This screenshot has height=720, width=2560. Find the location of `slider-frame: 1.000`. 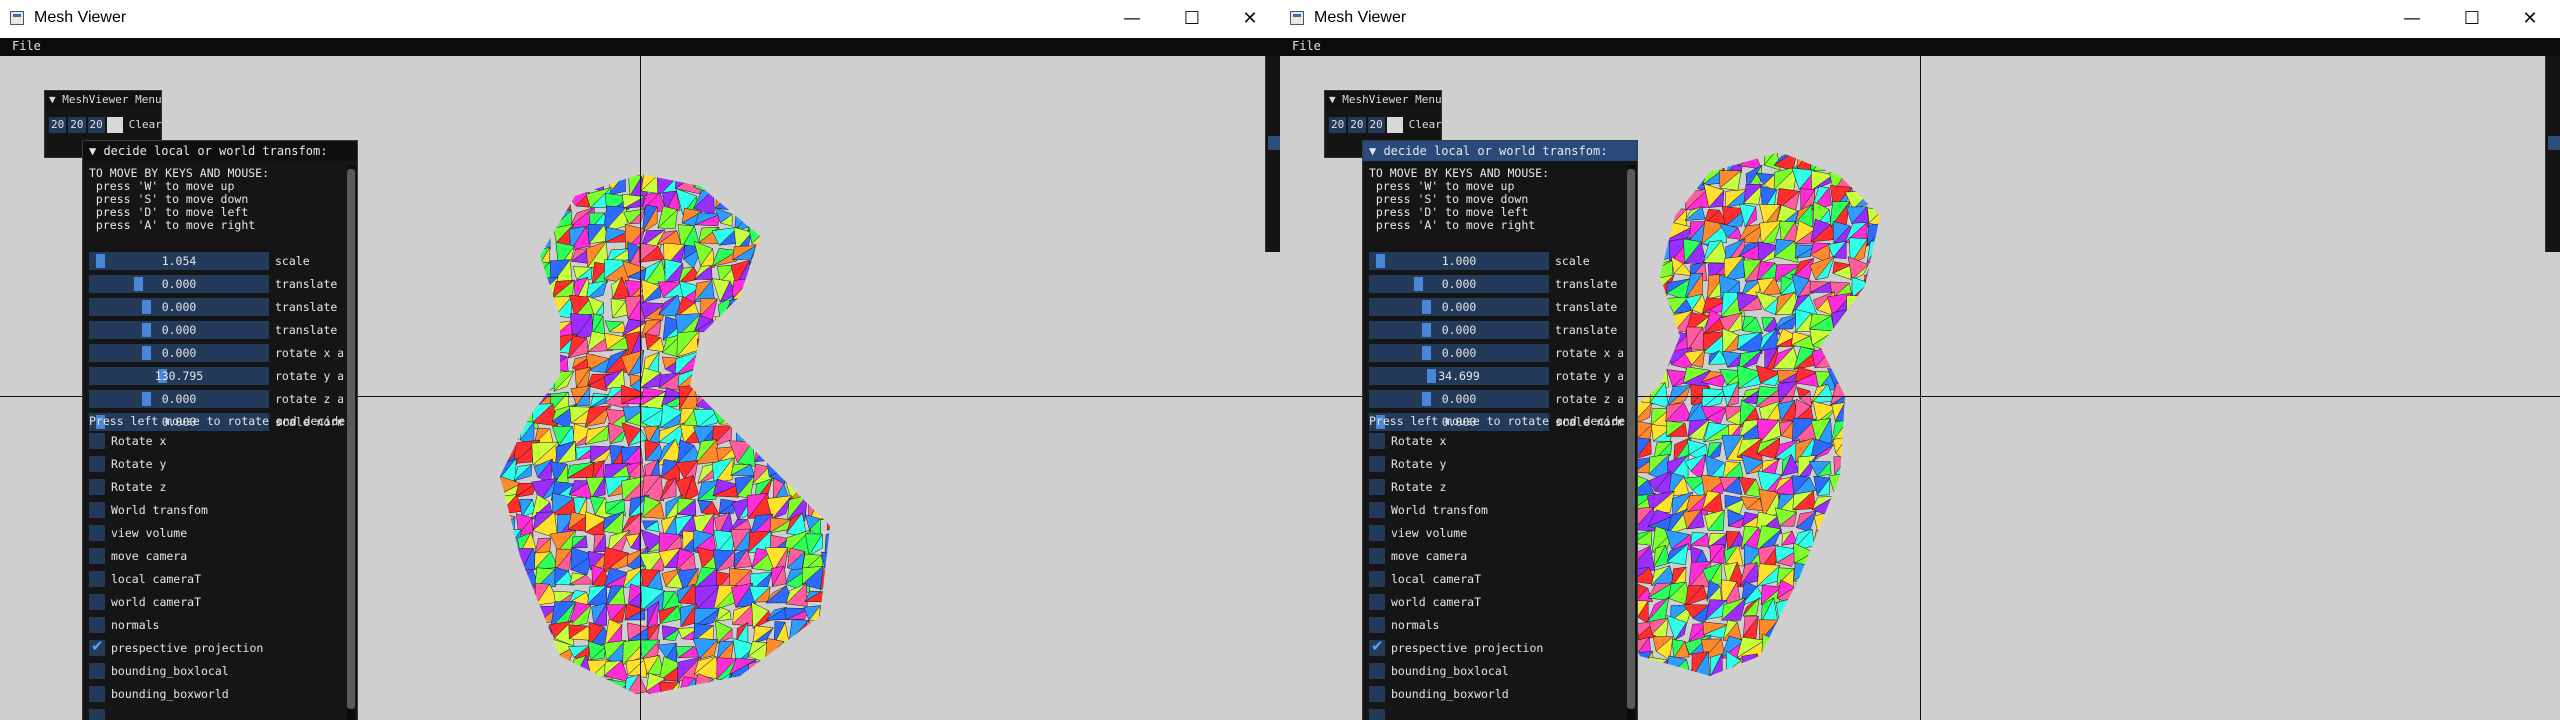

slider-frame: 1.000 is located at coordinates (1459, 261).